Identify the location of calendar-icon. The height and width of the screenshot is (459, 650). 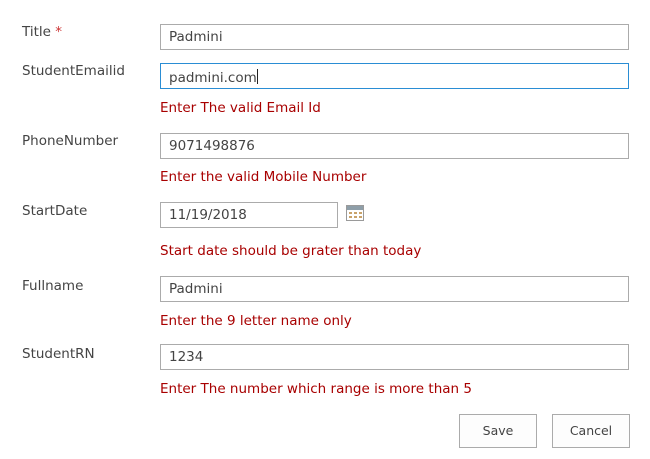
(355, 213).